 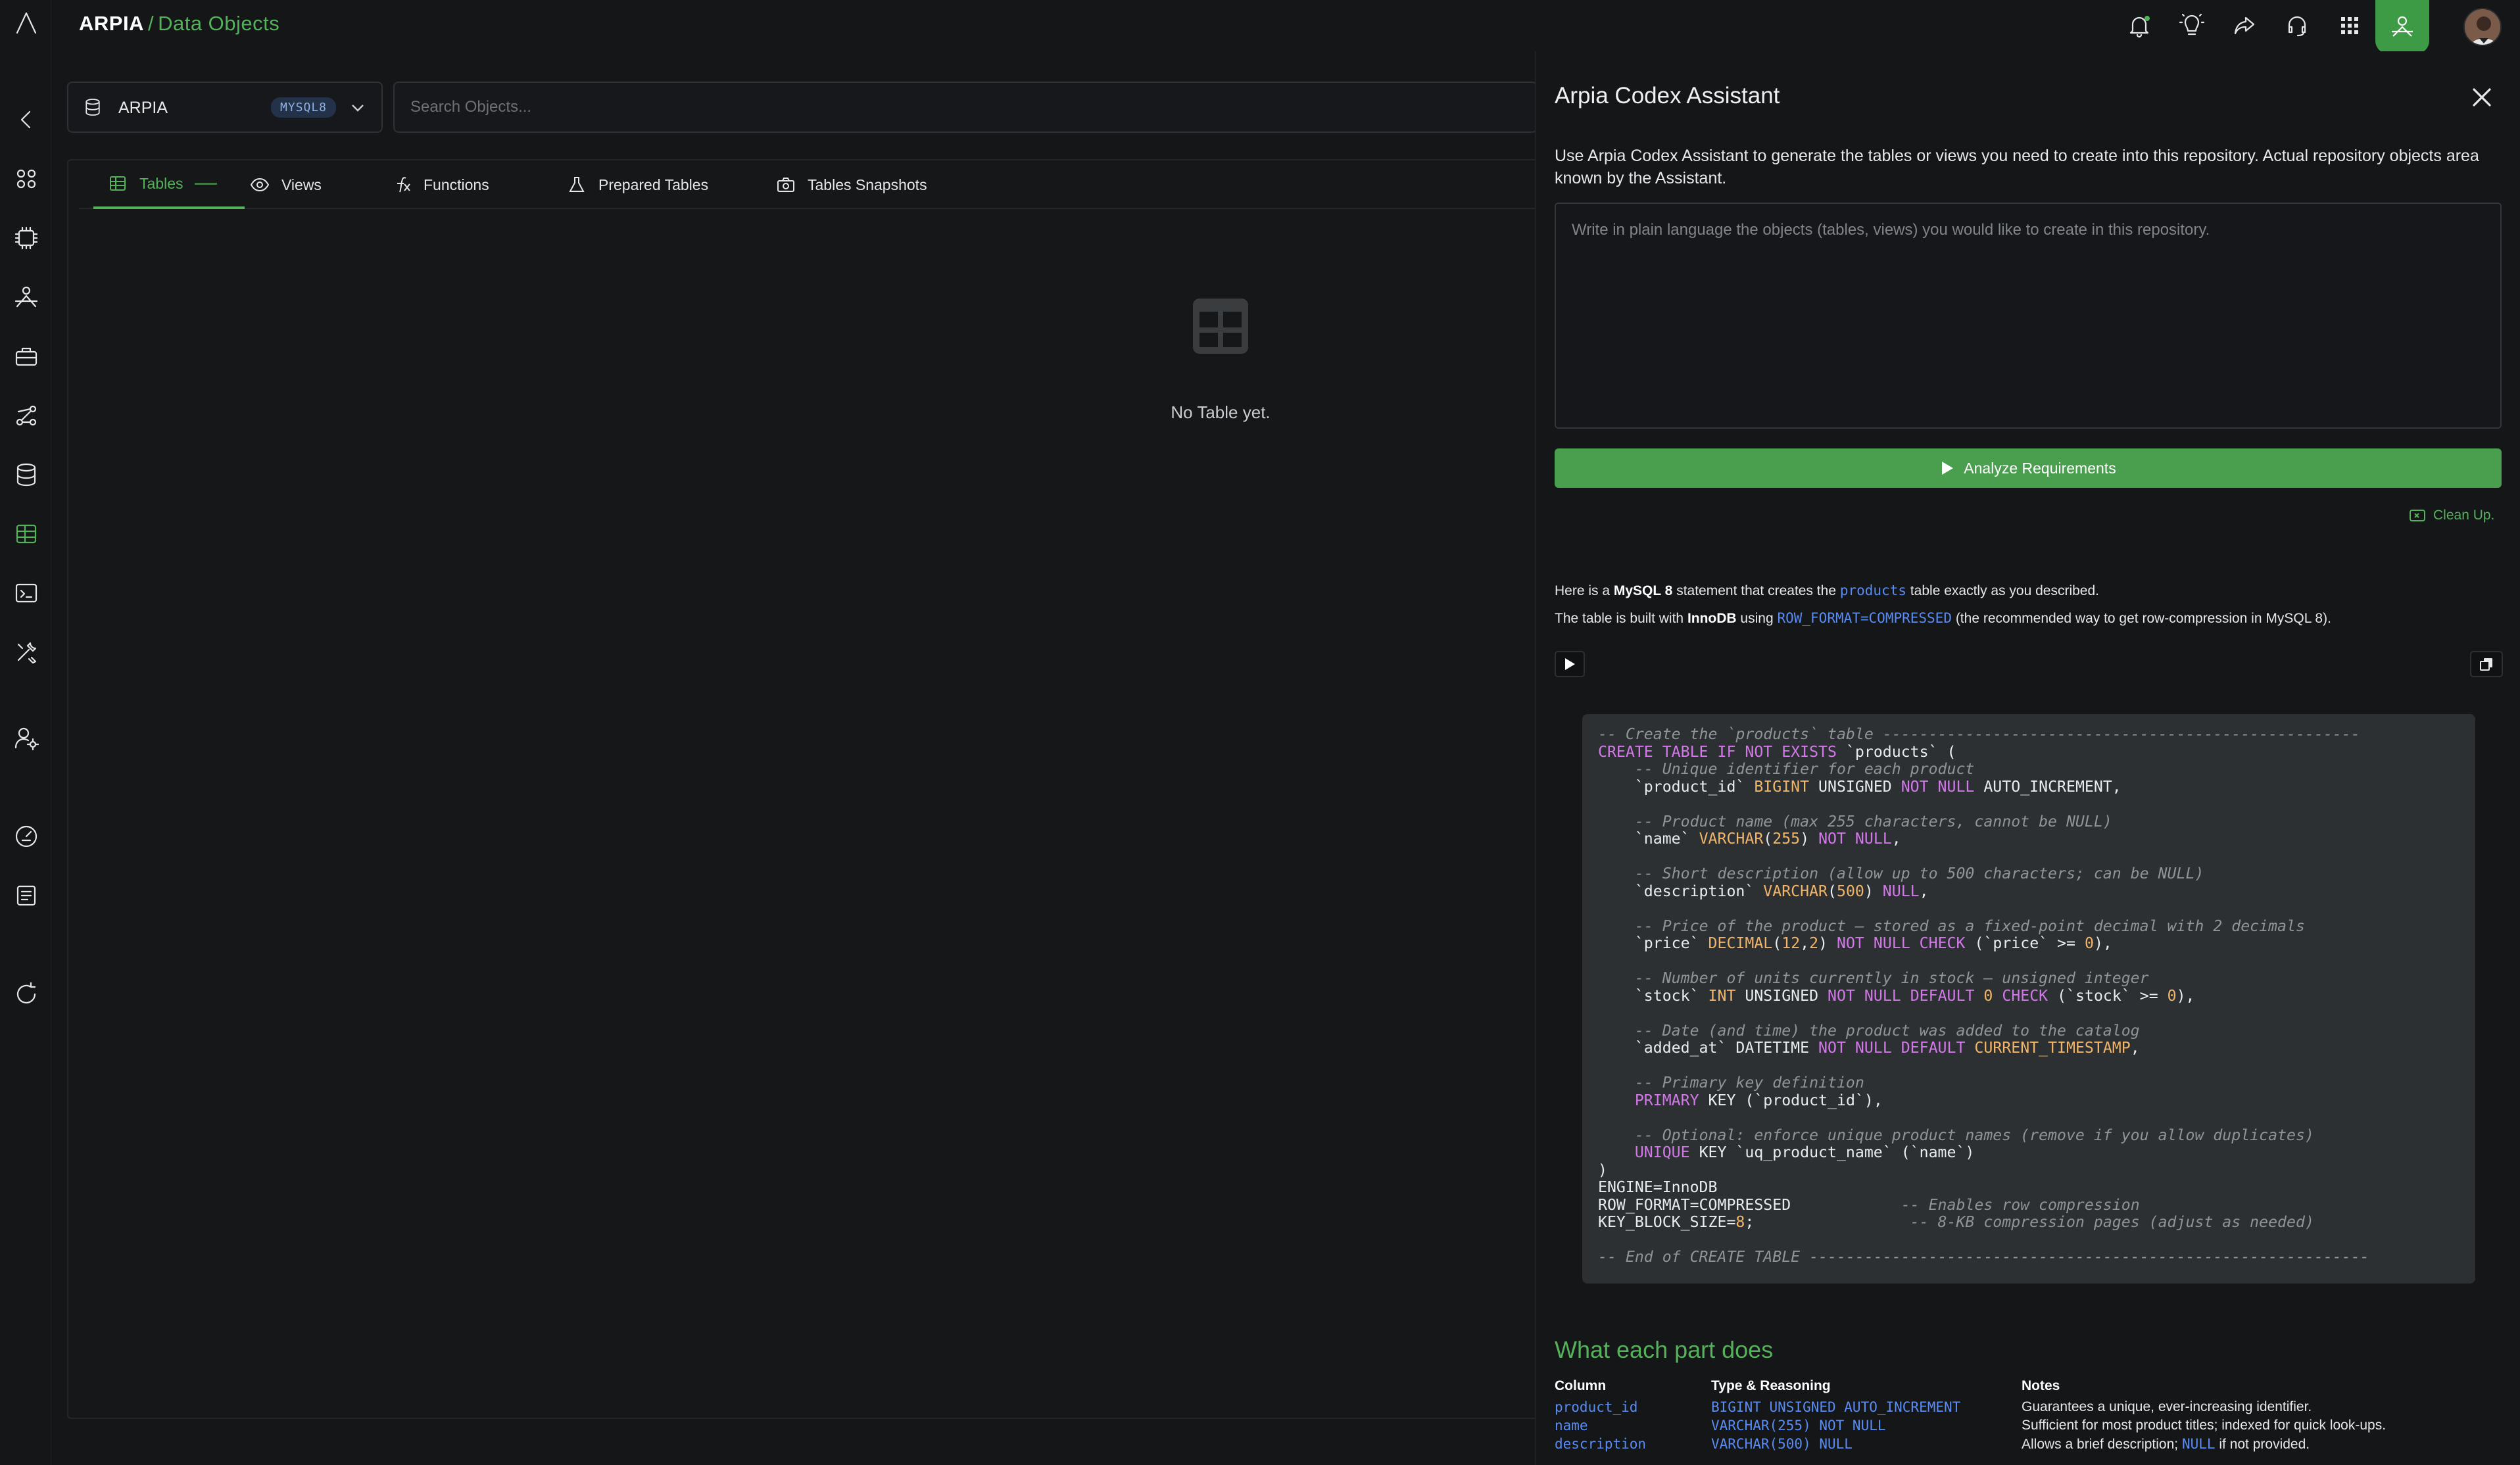 What do you see at coordinates (456, 184) in the screenshot?
I see `tab-label: Functions` at bounding box center [456, 184].